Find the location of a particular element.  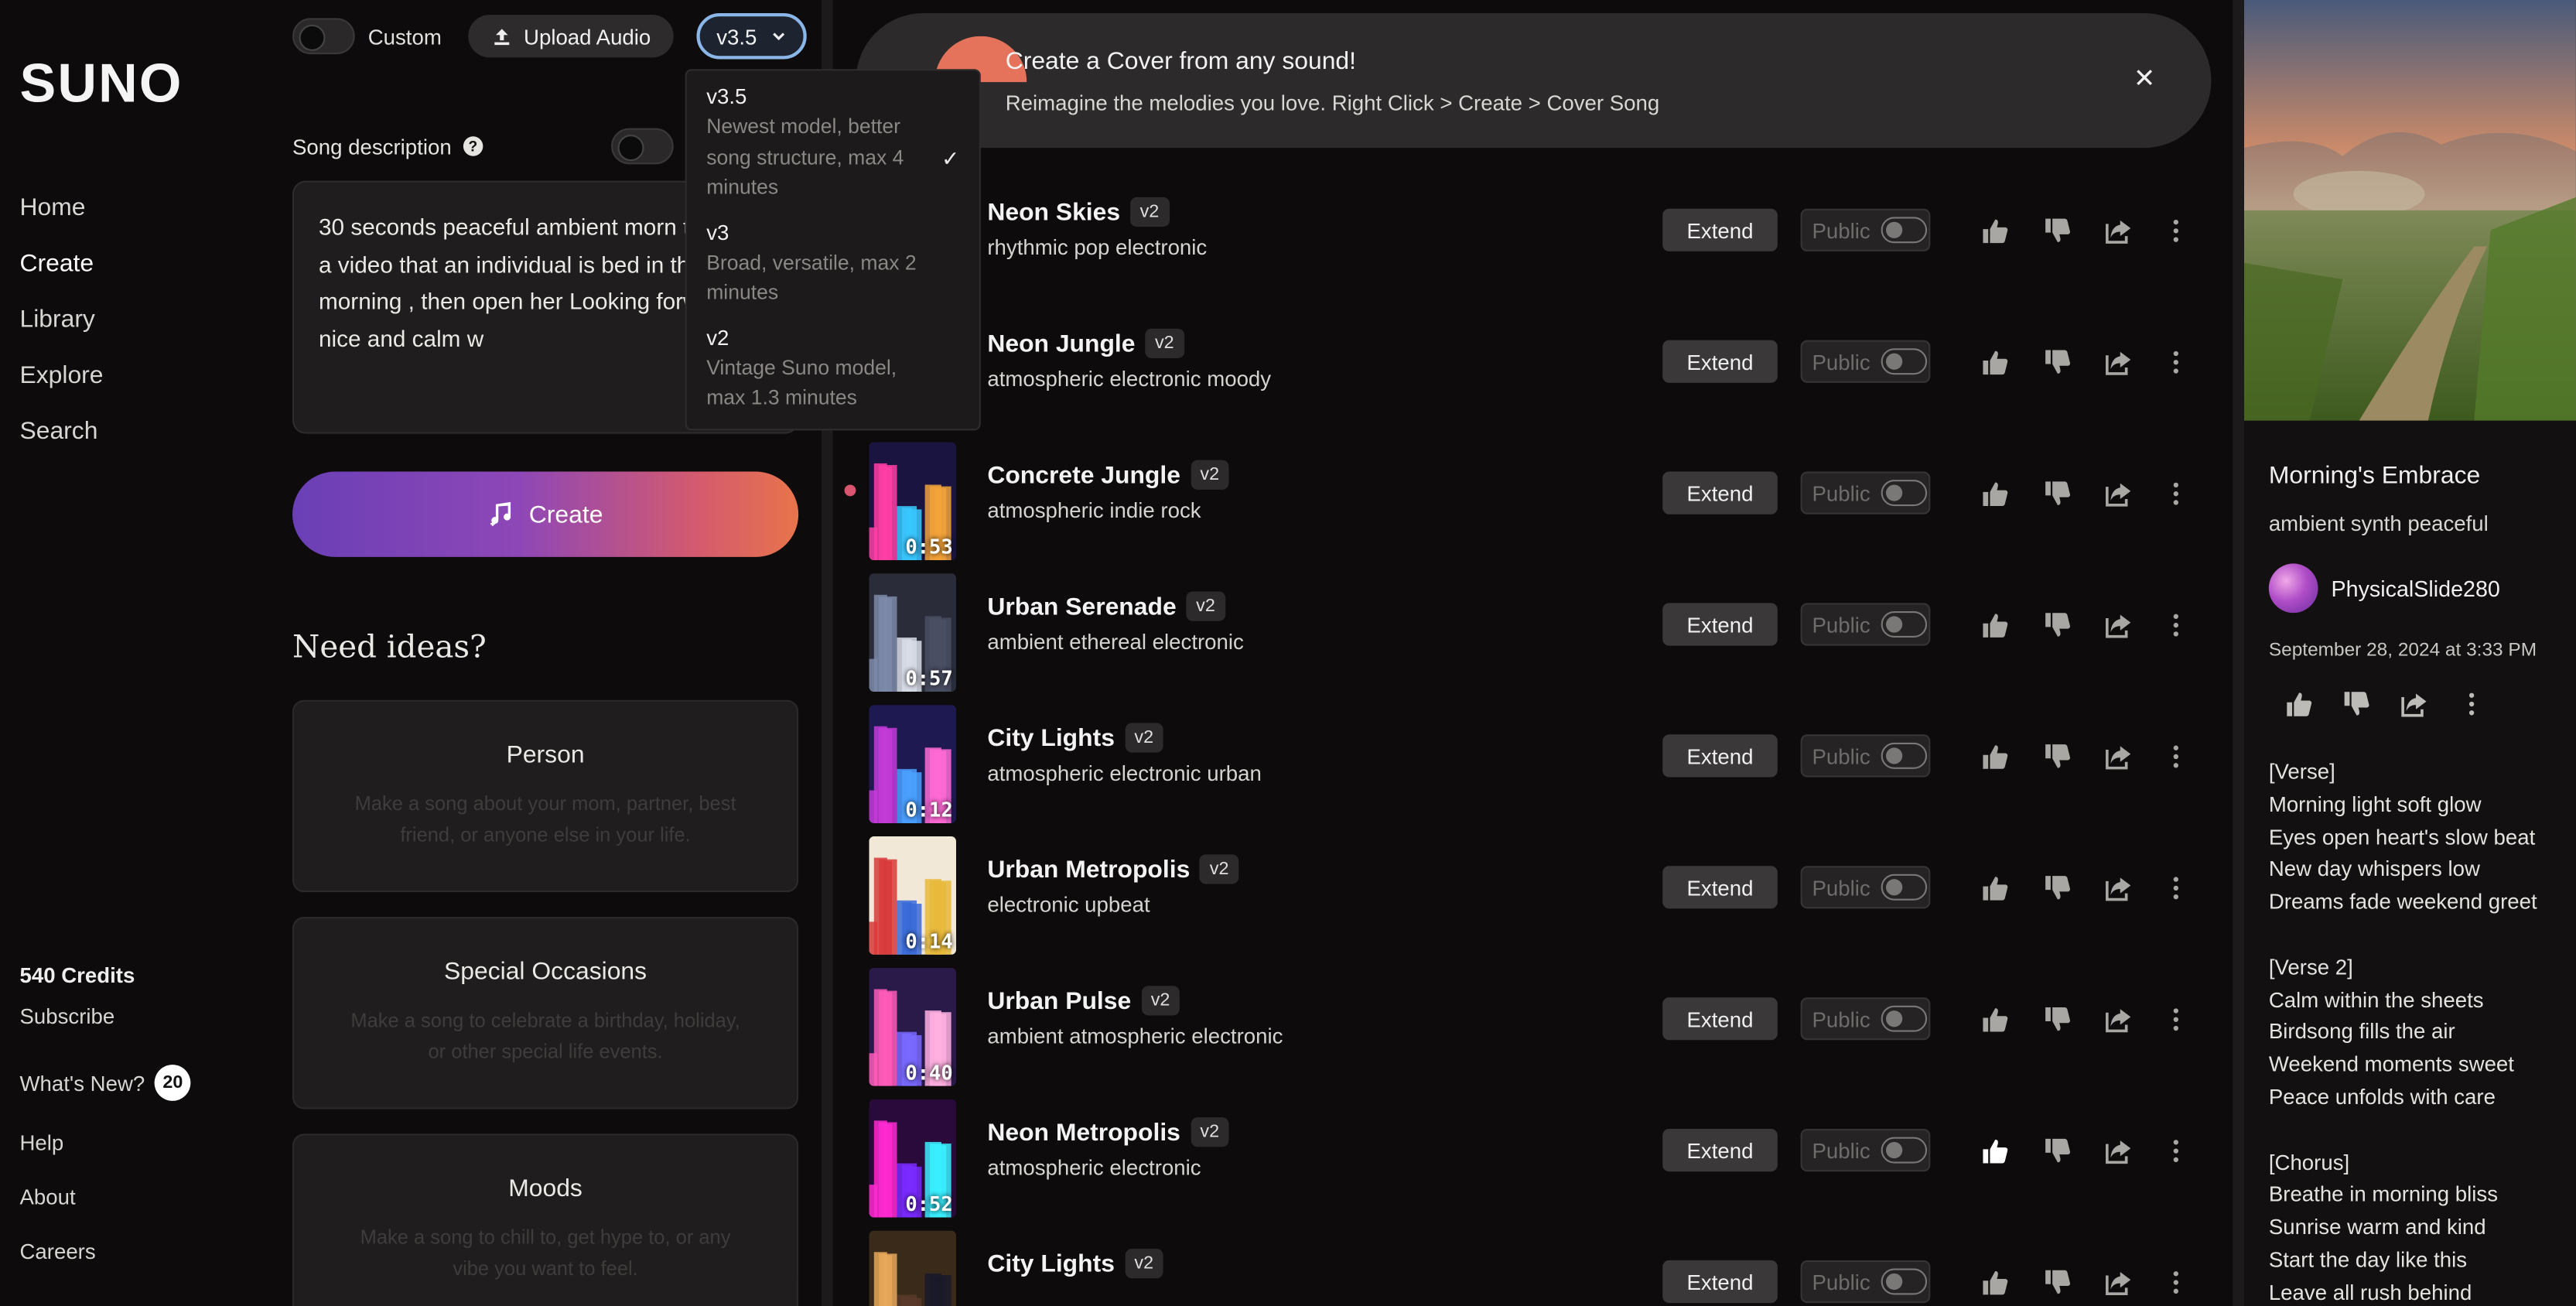

song-title: Urban Metropolis v2 is located at coordinates (1113, 869).